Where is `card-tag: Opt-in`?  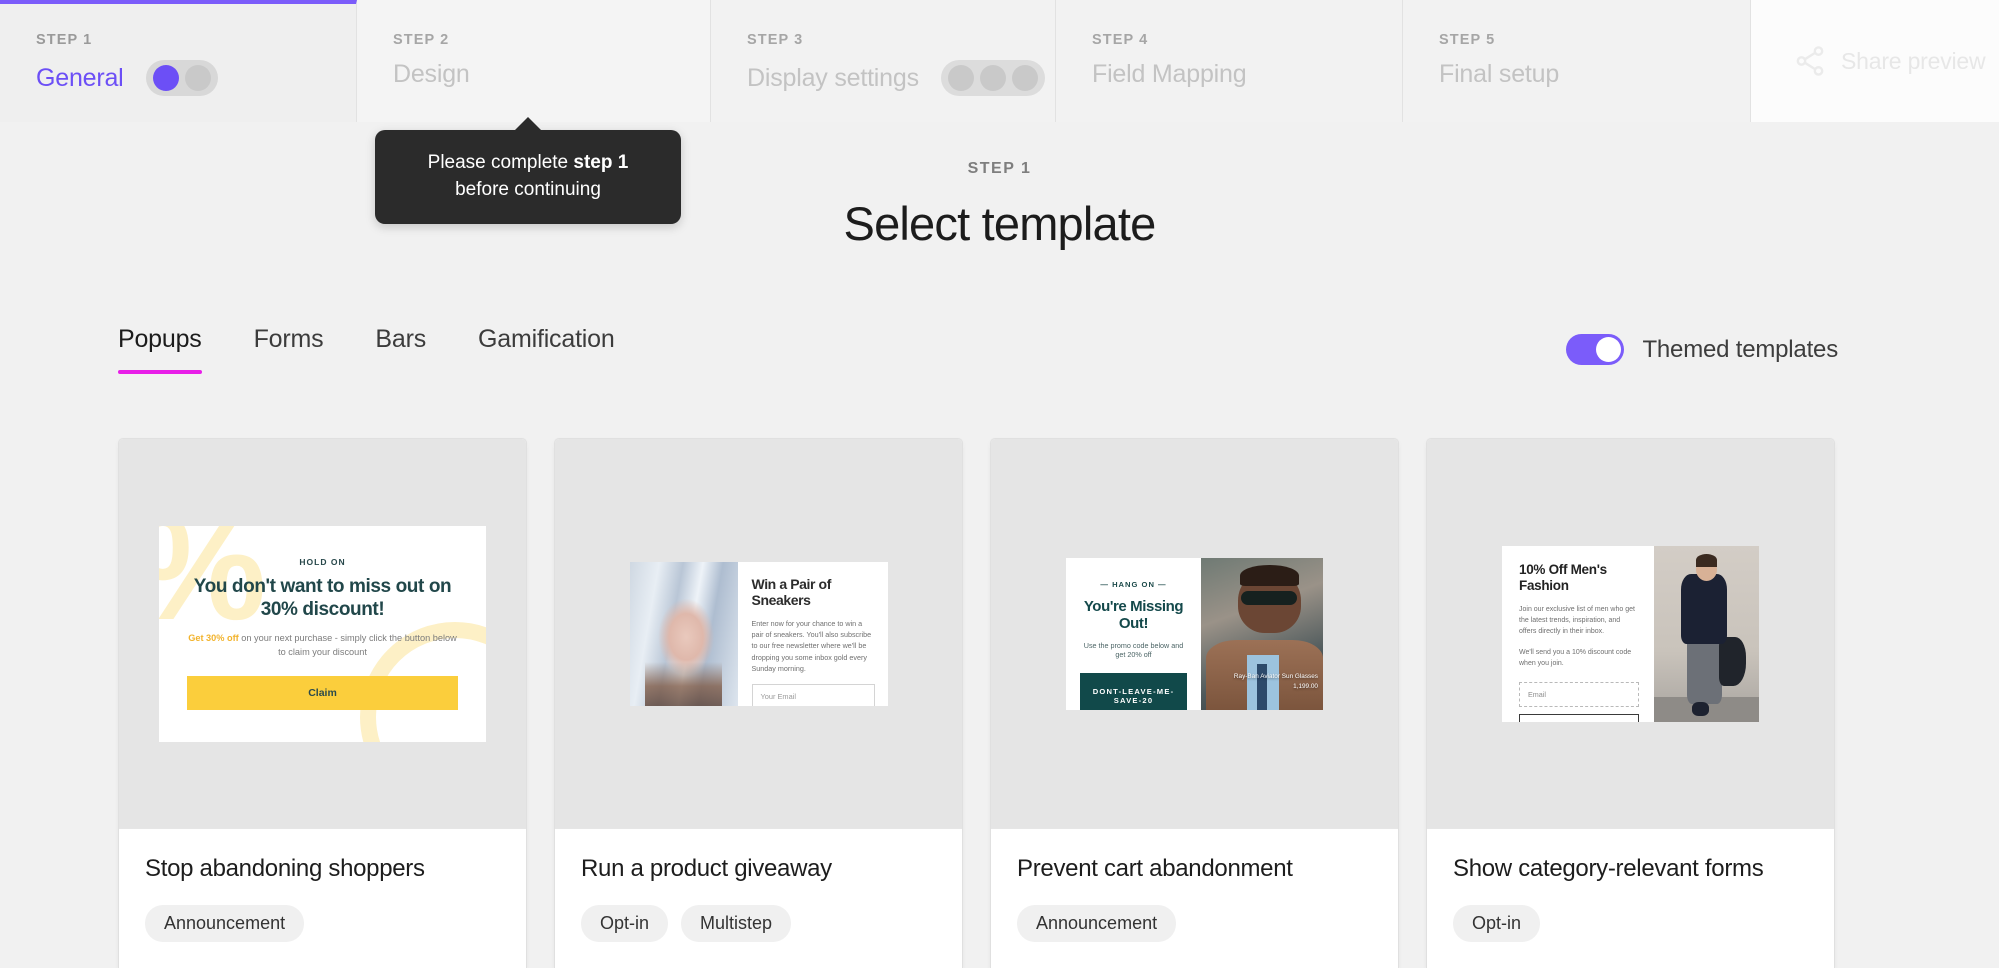
card-tag: Opt-in is located at coordinates (1497, 923).